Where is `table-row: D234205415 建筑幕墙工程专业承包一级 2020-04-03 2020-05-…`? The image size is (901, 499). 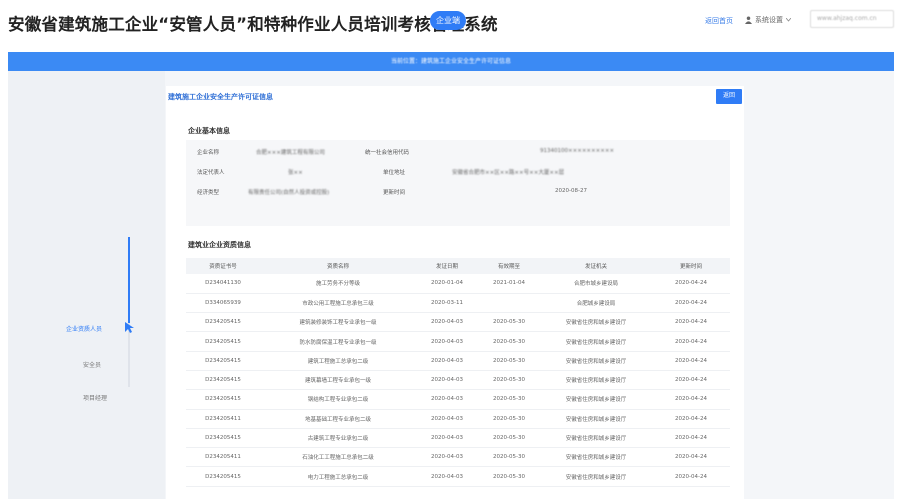
table-row: D234205415 建筑幕墙工程专业承包一级 2020-04-03 2020-05-… is located at coordinates (458, 380).